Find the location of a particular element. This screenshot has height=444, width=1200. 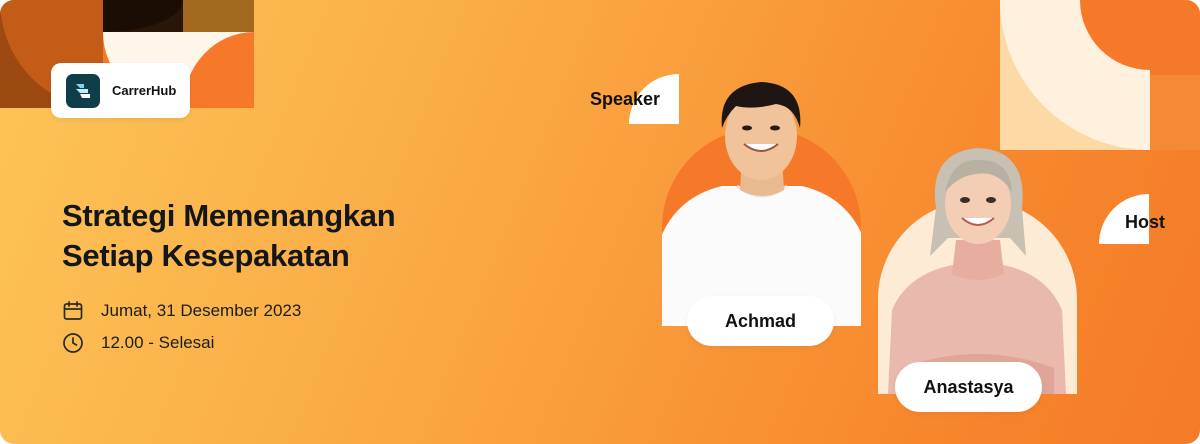

event-date-row: Jumat, 31 Desember 2023 is located at coordinates (181, 311).